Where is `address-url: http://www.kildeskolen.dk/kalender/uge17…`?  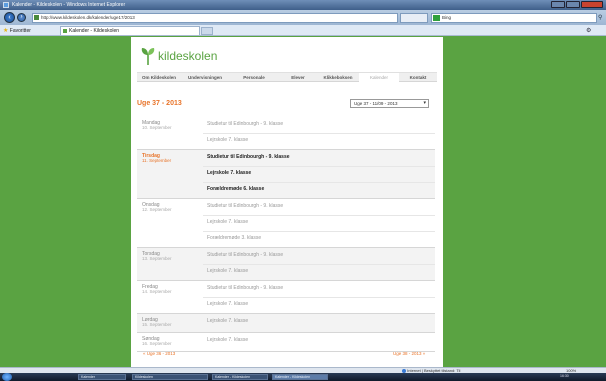
address-url: http://www.kildeskolen.dk/kalender/uge17… is located at coordinates (88, 17).